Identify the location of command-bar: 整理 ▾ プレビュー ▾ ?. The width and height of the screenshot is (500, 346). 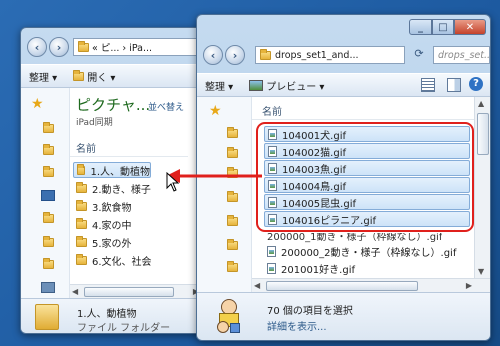
(343, 85).